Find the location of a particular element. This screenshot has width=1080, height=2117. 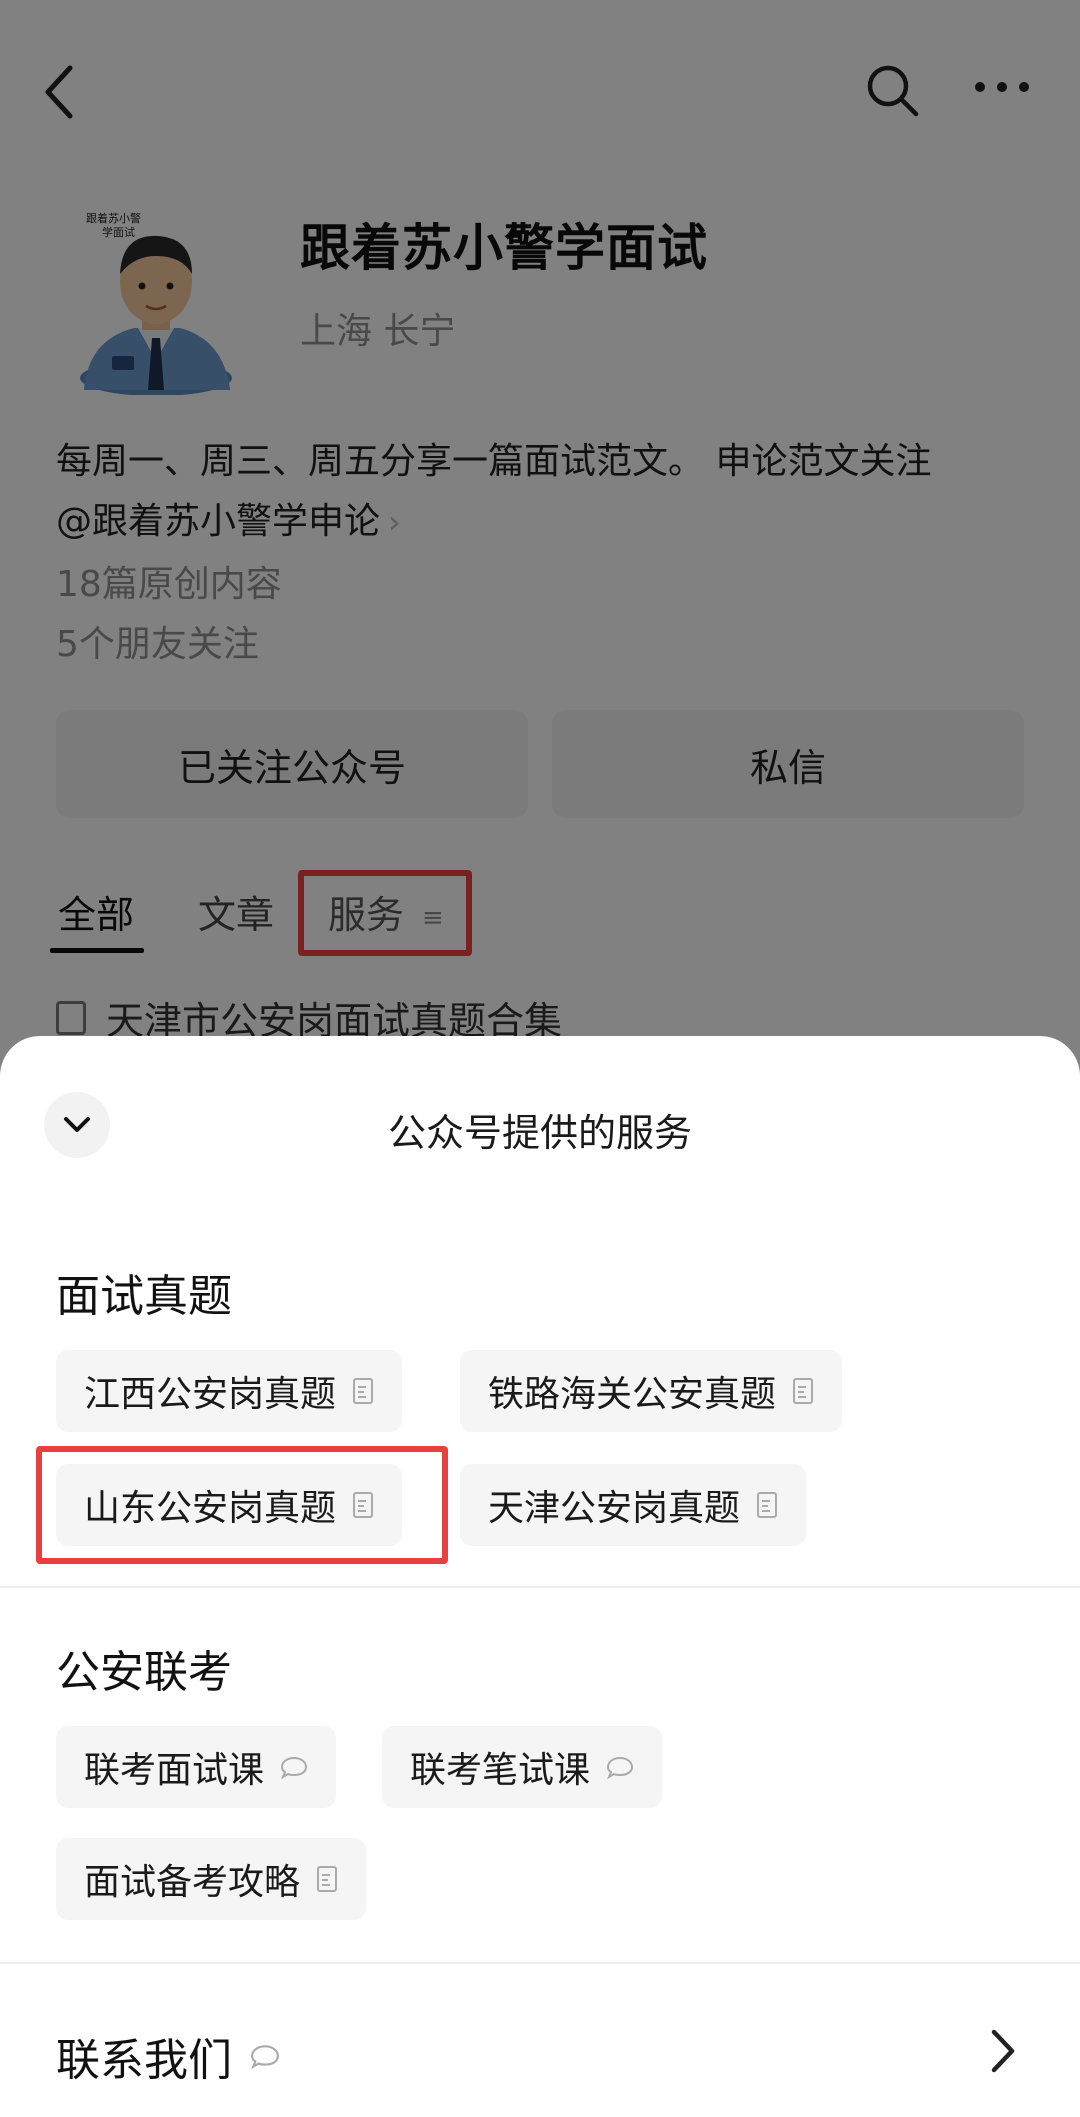

service-item-tianjin: 天津公安岗真题 is located at coordinates (633, 1505).